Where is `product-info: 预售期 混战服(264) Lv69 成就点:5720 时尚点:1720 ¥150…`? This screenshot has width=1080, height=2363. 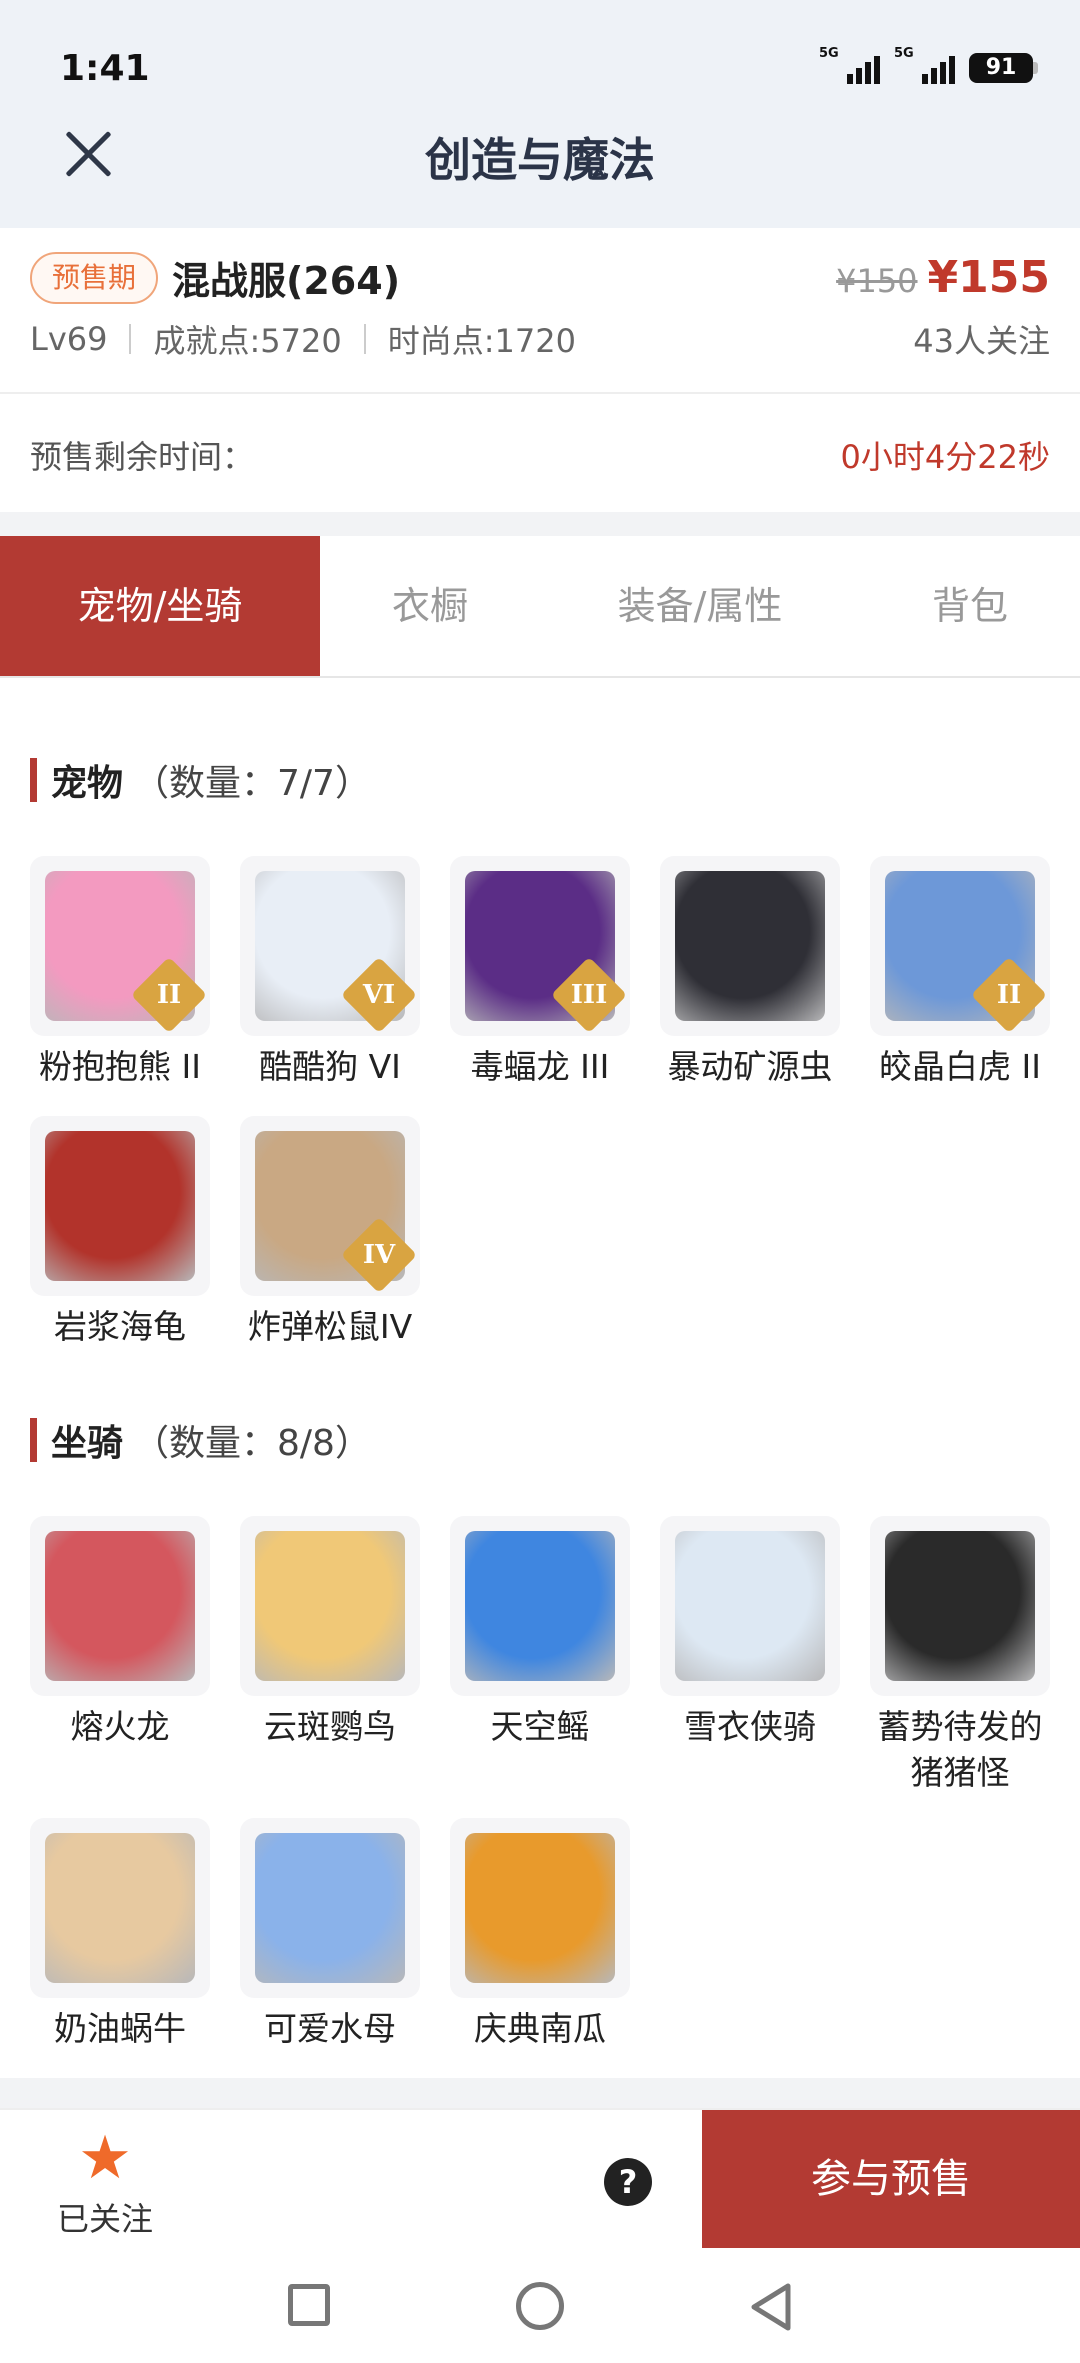
product-info: 预售期 混战服(264) Lv69 成就点:5720 时尚点:1720 ¥150… is located at coordinates (540, 311).